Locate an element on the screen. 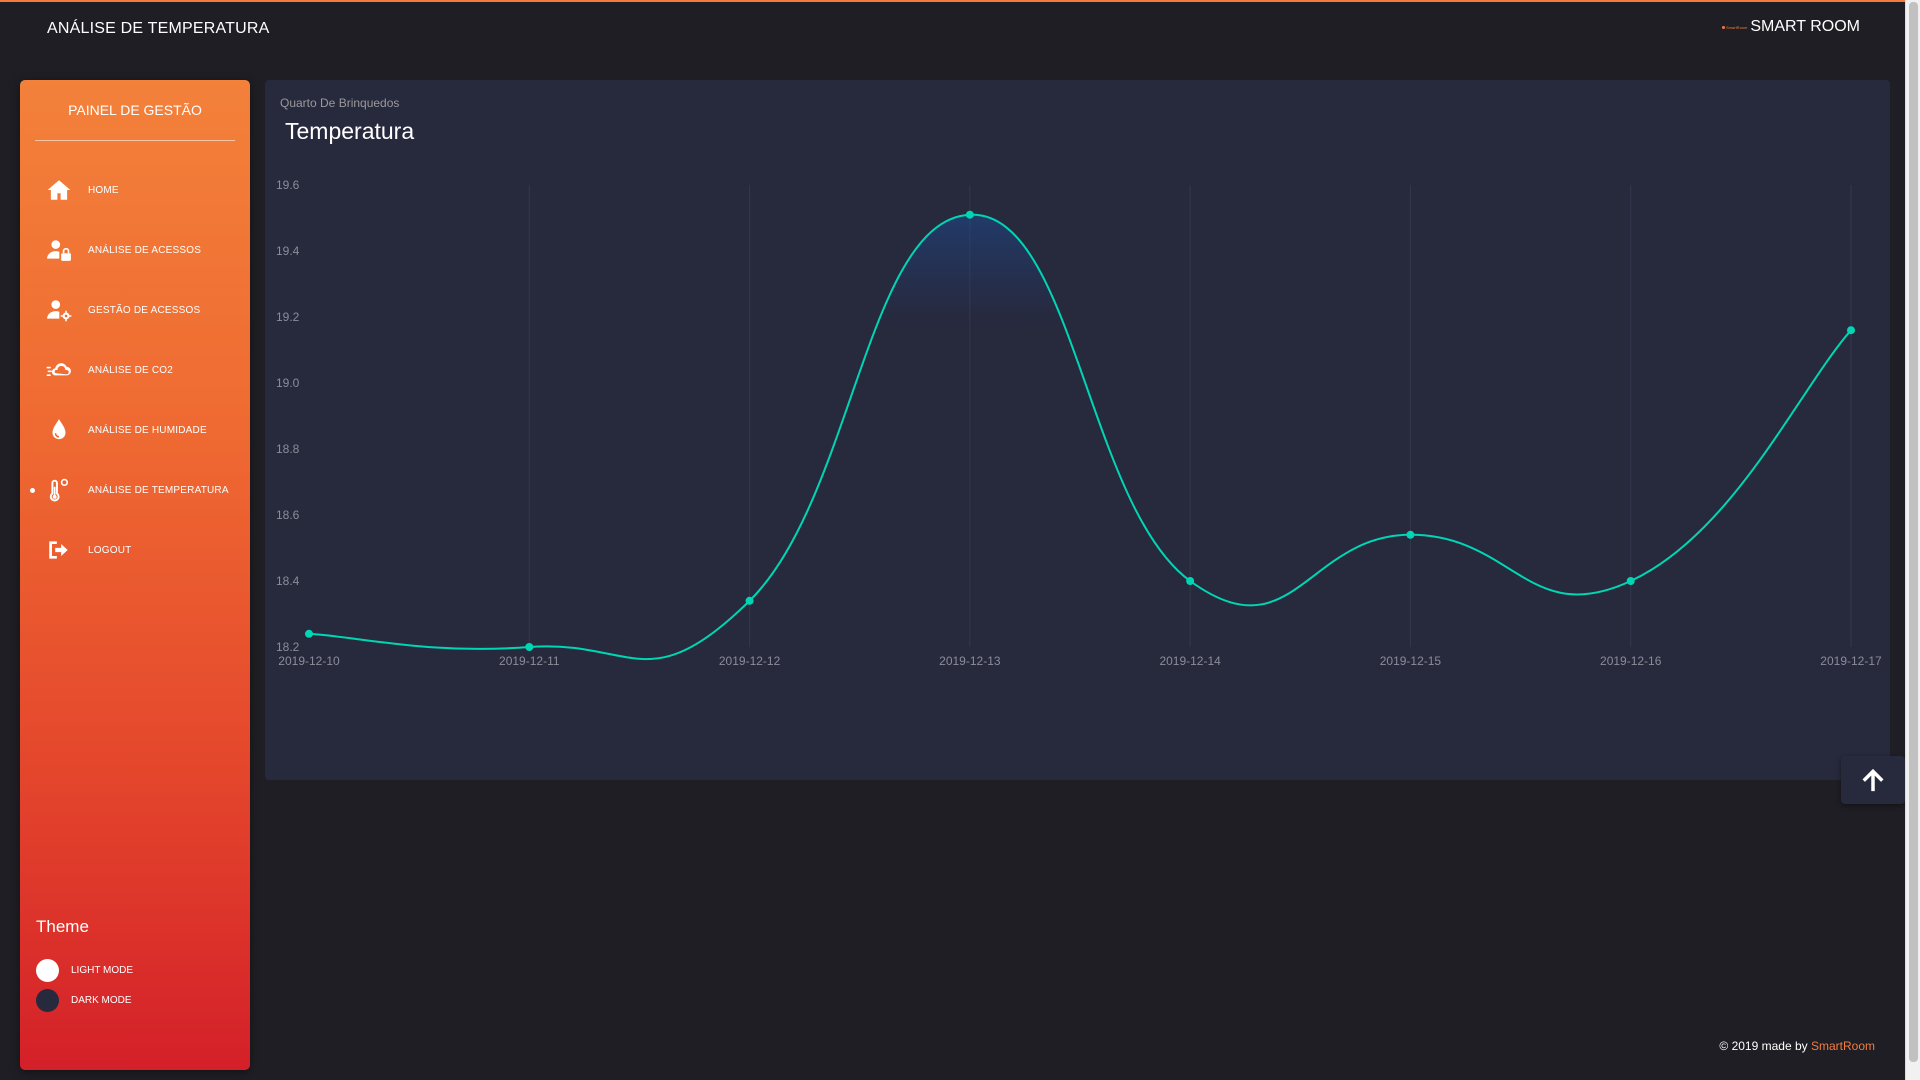  page-title: ANÁLISE DE TEMPERATURA is located at coordinates (158, 28).